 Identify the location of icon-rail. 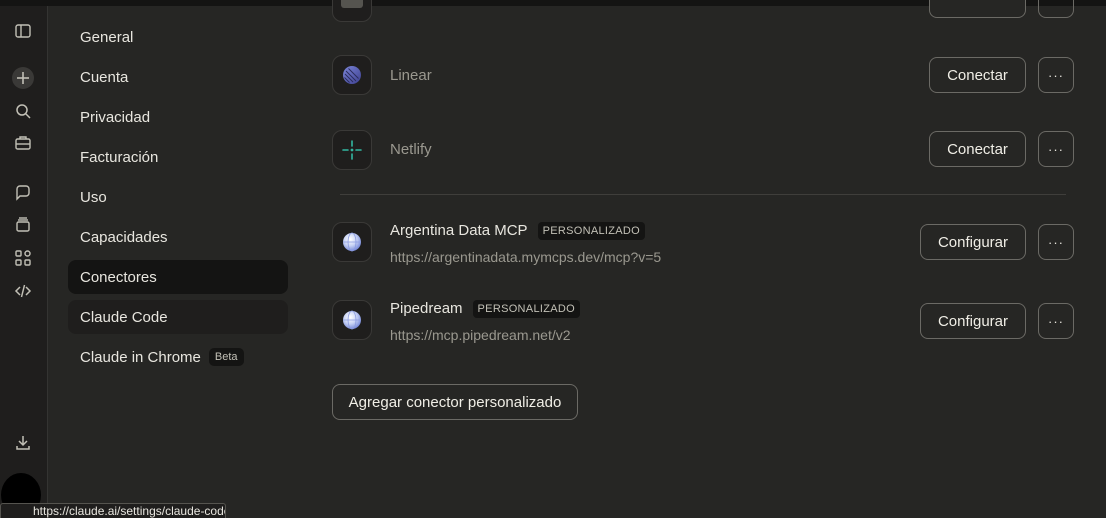
(24, 262).